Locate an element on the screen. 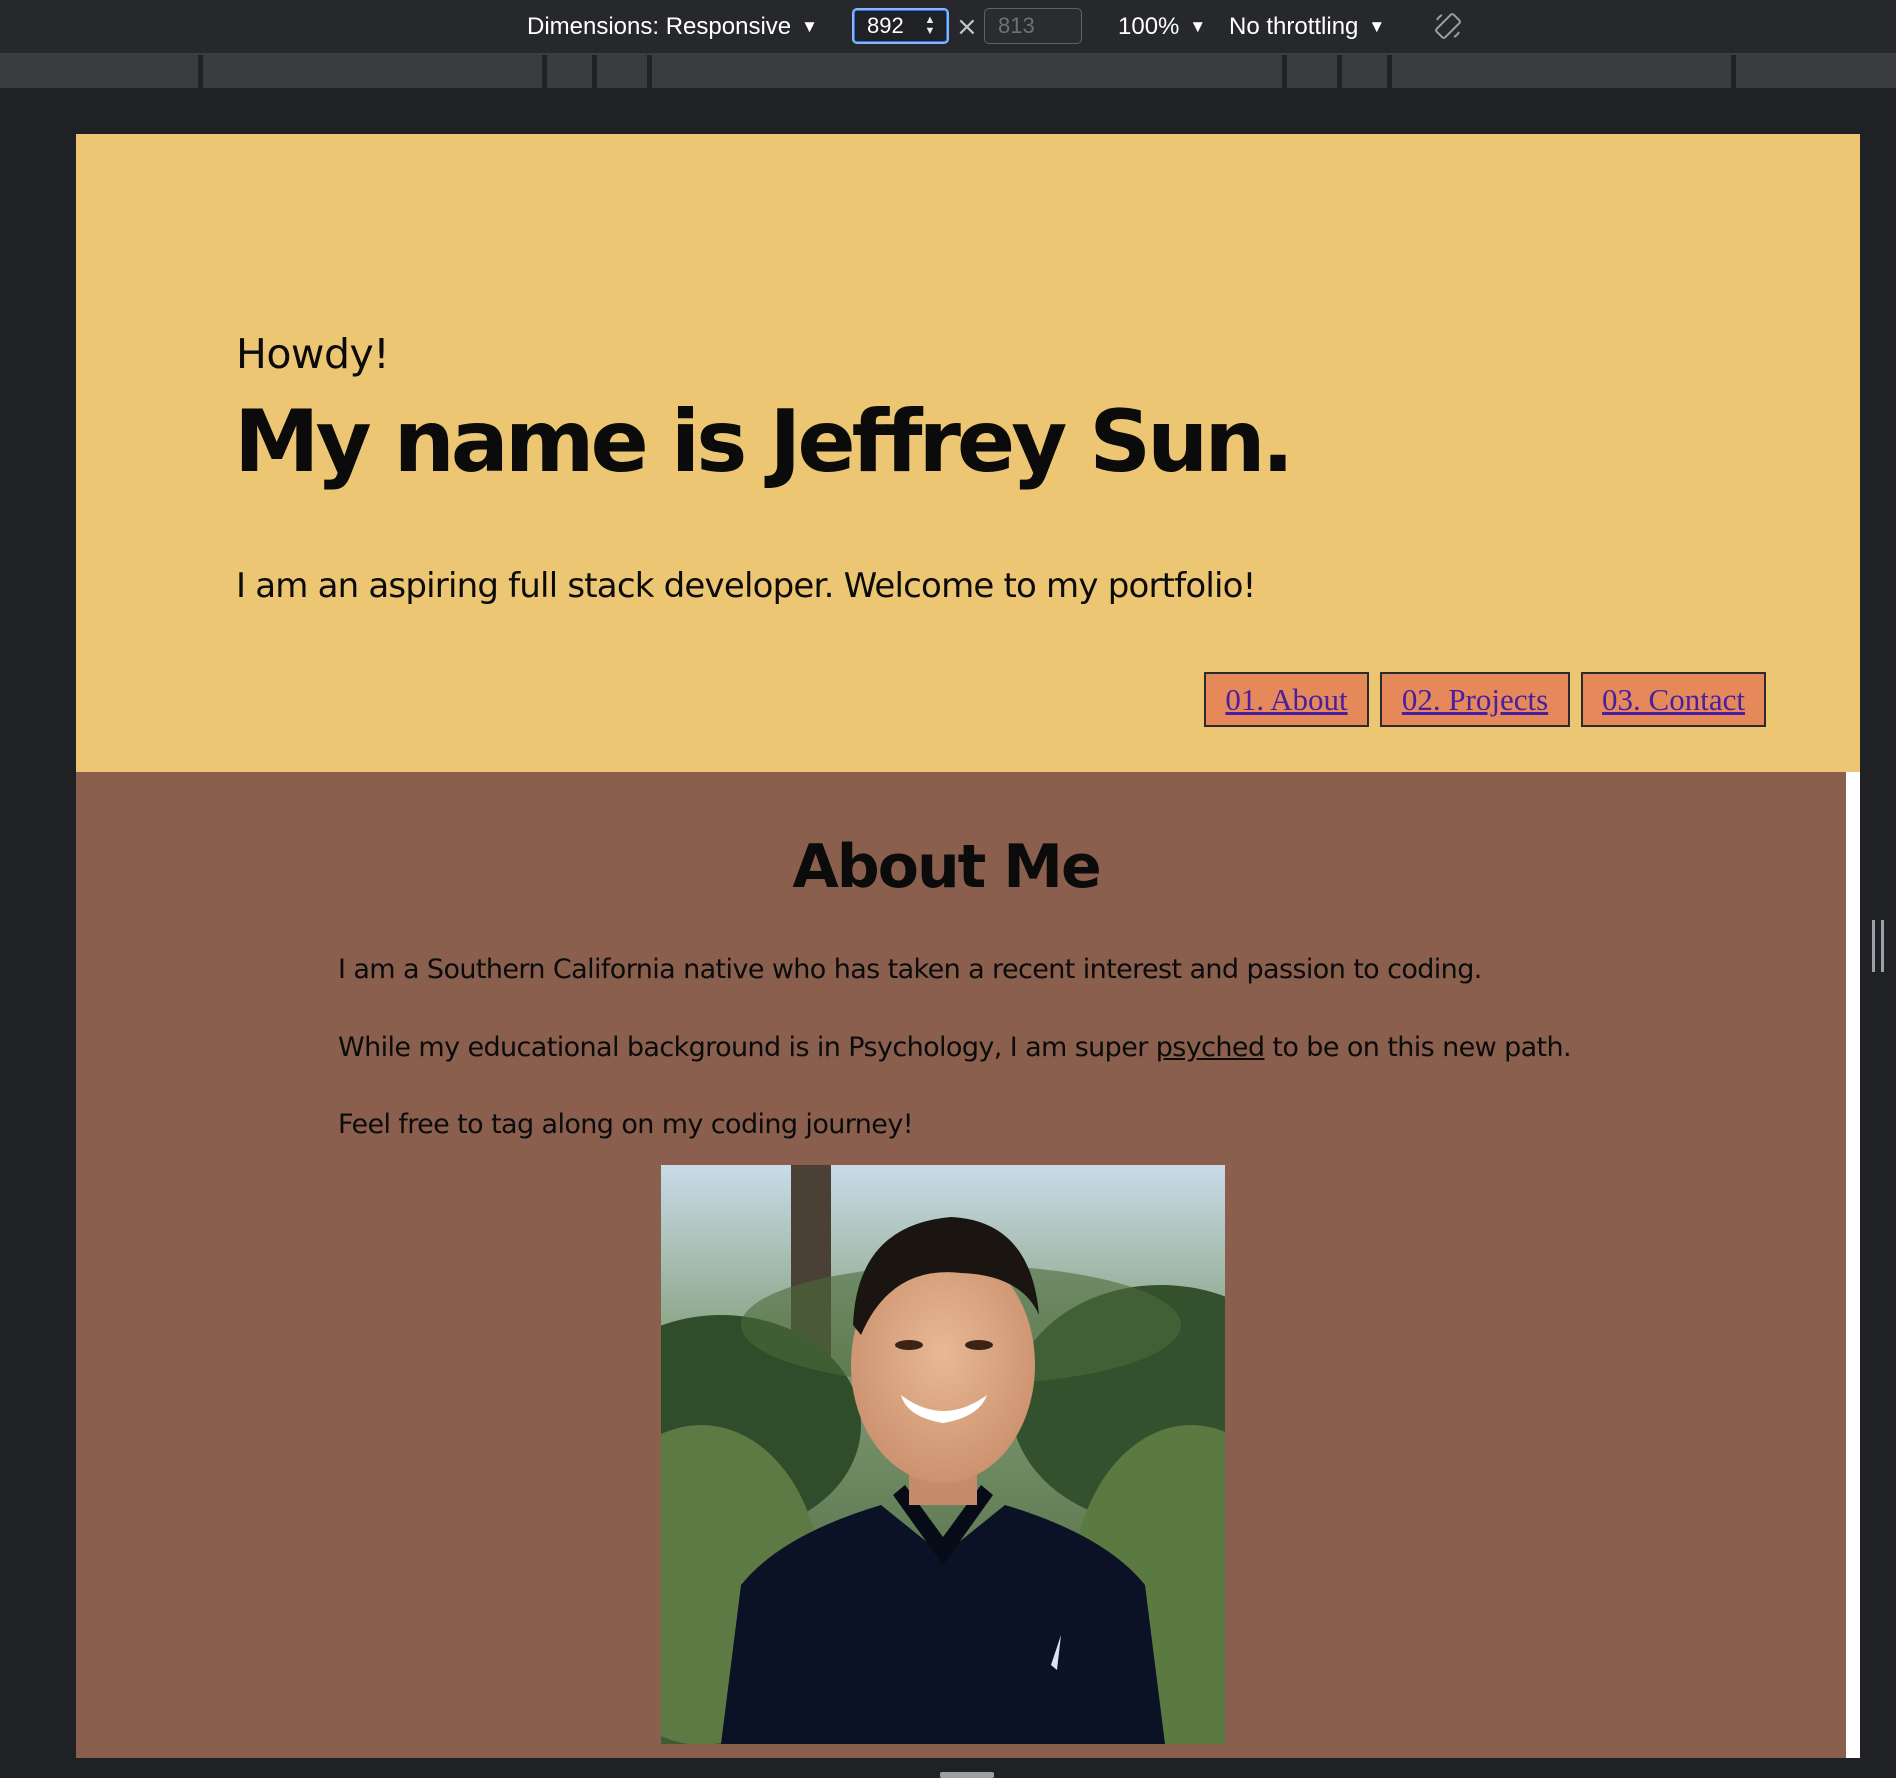 The height and width of the screenshot is (1778, 1896). nav-link-about: 01. About is located at coordinates (1286, 699).